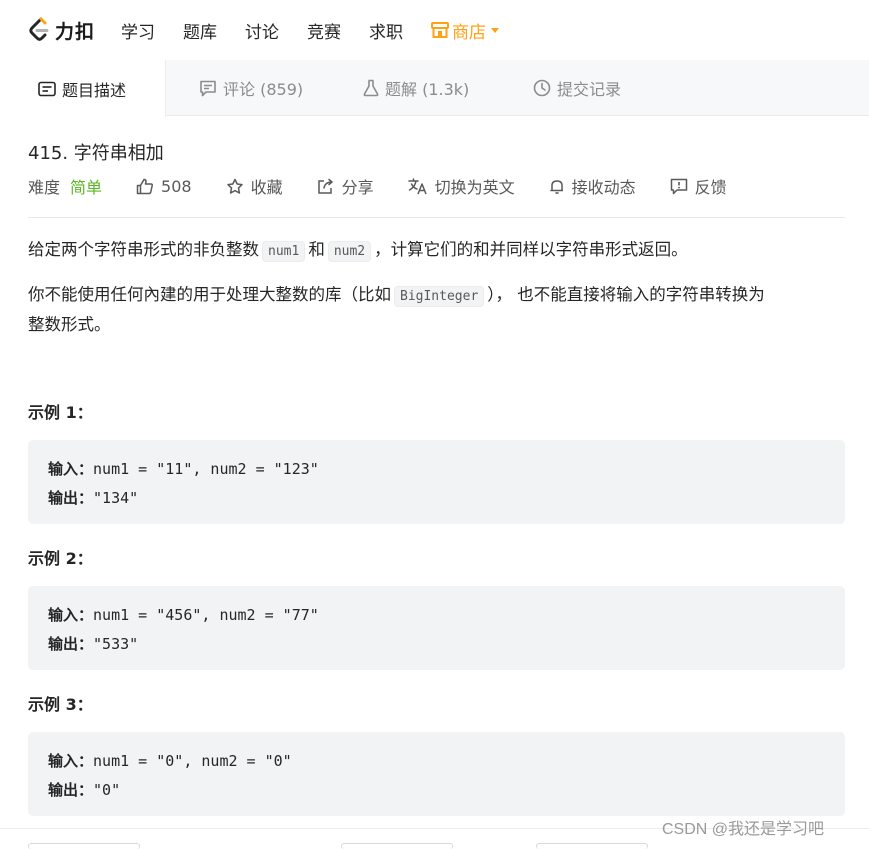  What do you see at coordinates (116, 498) in the screenshot?
I see `example-output: "134"` at bounding box center [116, 498].